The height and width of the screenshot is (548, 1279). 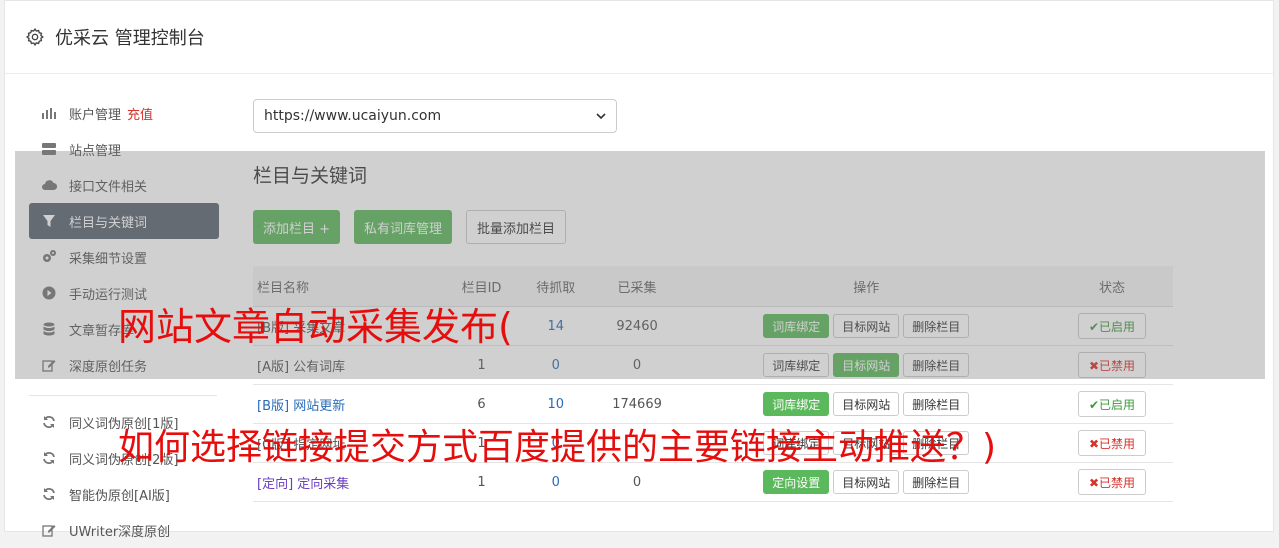 What do you see at coordinates (49, 221) in the screenshot?
I see `filter-icon` at bounding box center [49, 221].